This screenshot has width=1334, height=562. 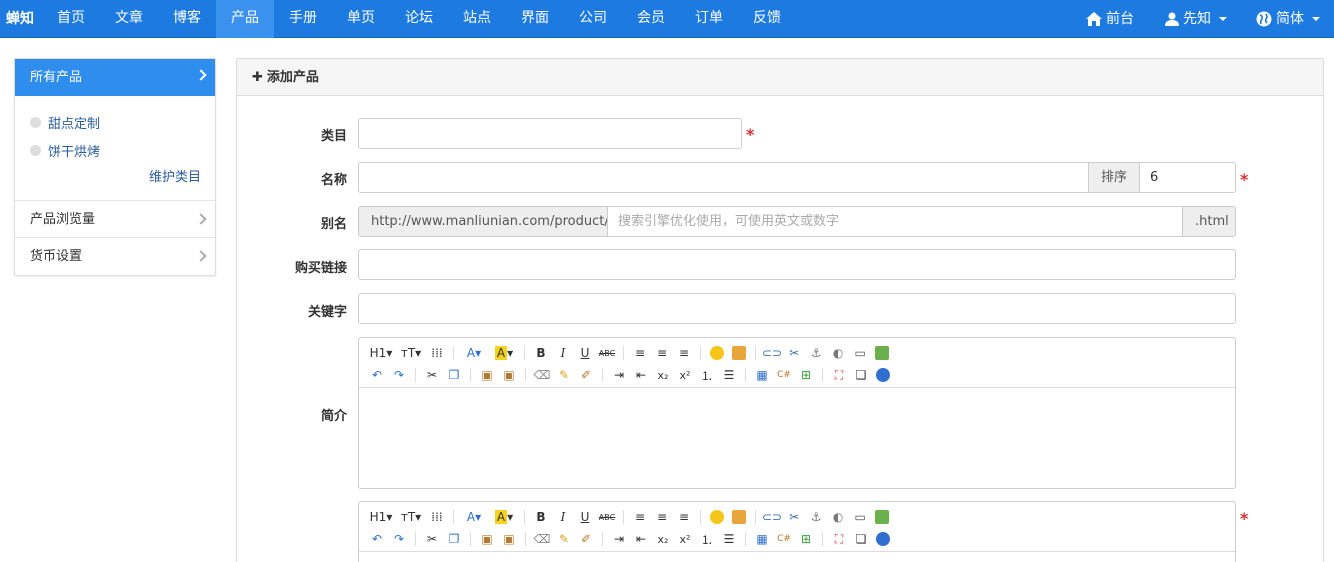 What do you see at coordinates (651, 19) in the screenshot?
I see `nav-member: 会员` at bounding box center [651, 19].